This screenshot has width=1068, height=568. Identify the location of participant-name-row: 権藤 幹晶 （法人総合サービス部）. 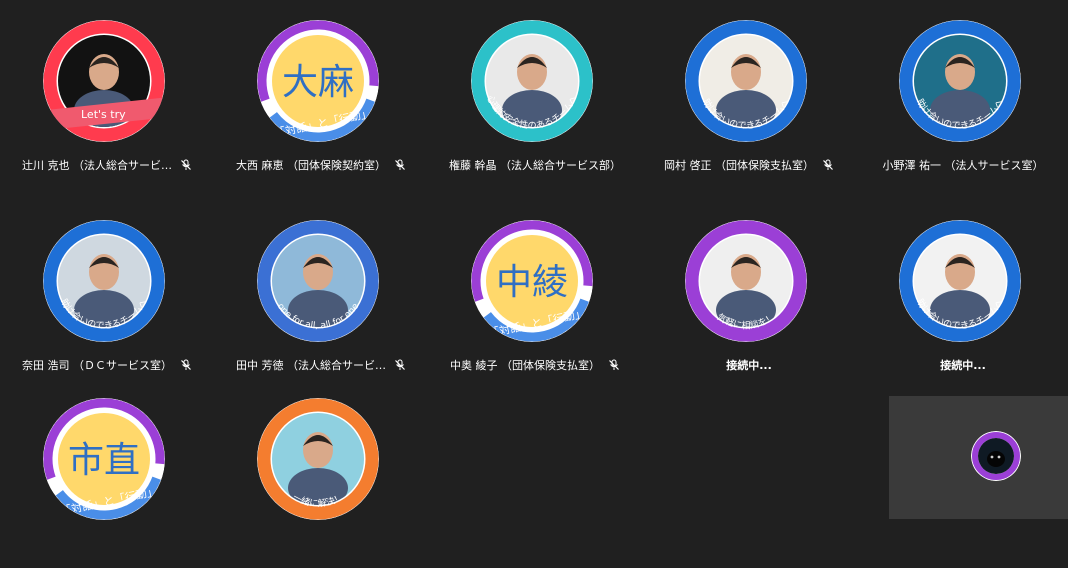
(535, 165).